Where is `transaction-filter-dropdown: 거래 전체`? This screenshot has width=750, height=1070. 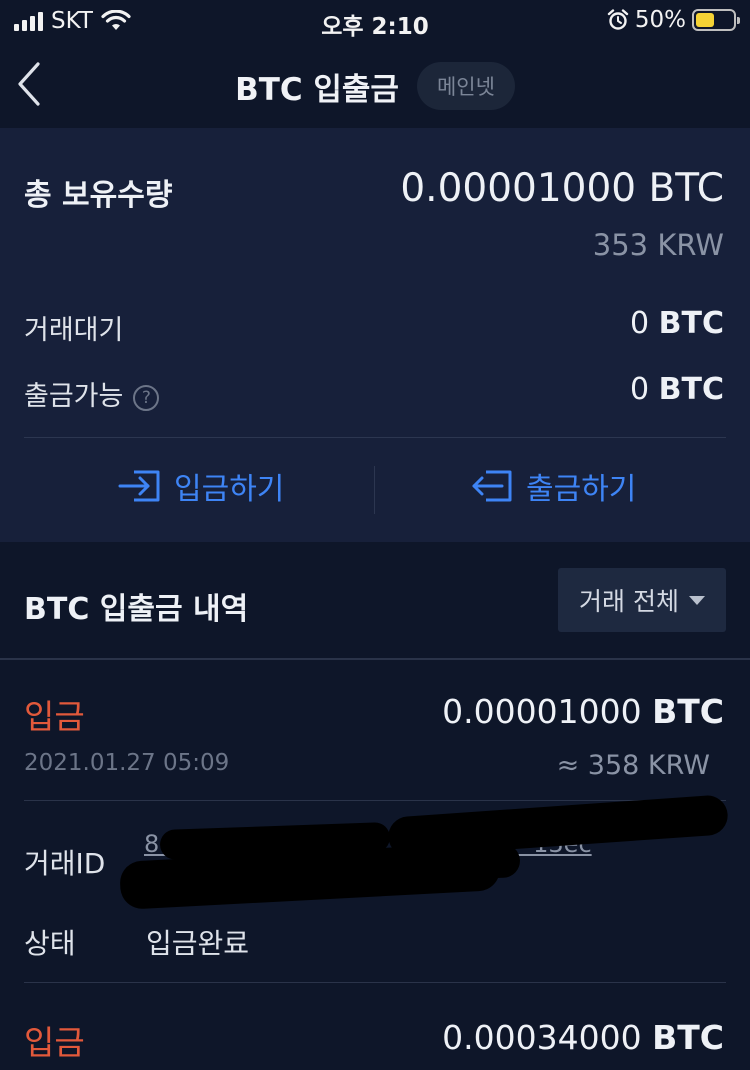 transaction-filter-dropdown: 거래 전체 is located at coordinates (642, 600).